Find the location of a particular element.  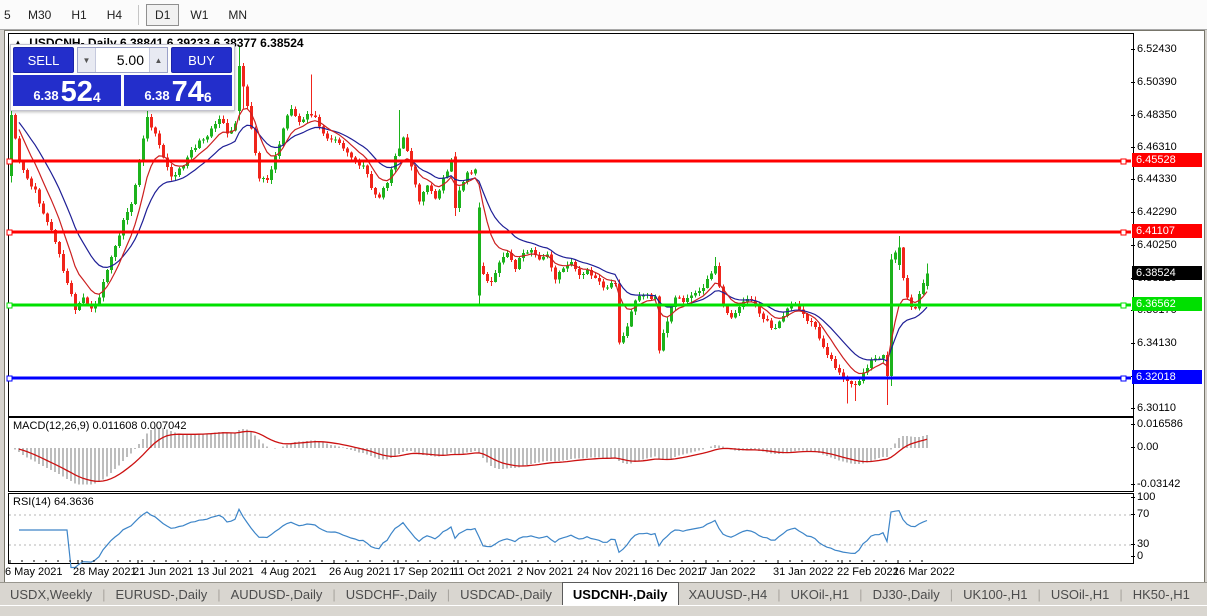

price-tick-label: 6.40250 is located at coordinates (1157, 245).